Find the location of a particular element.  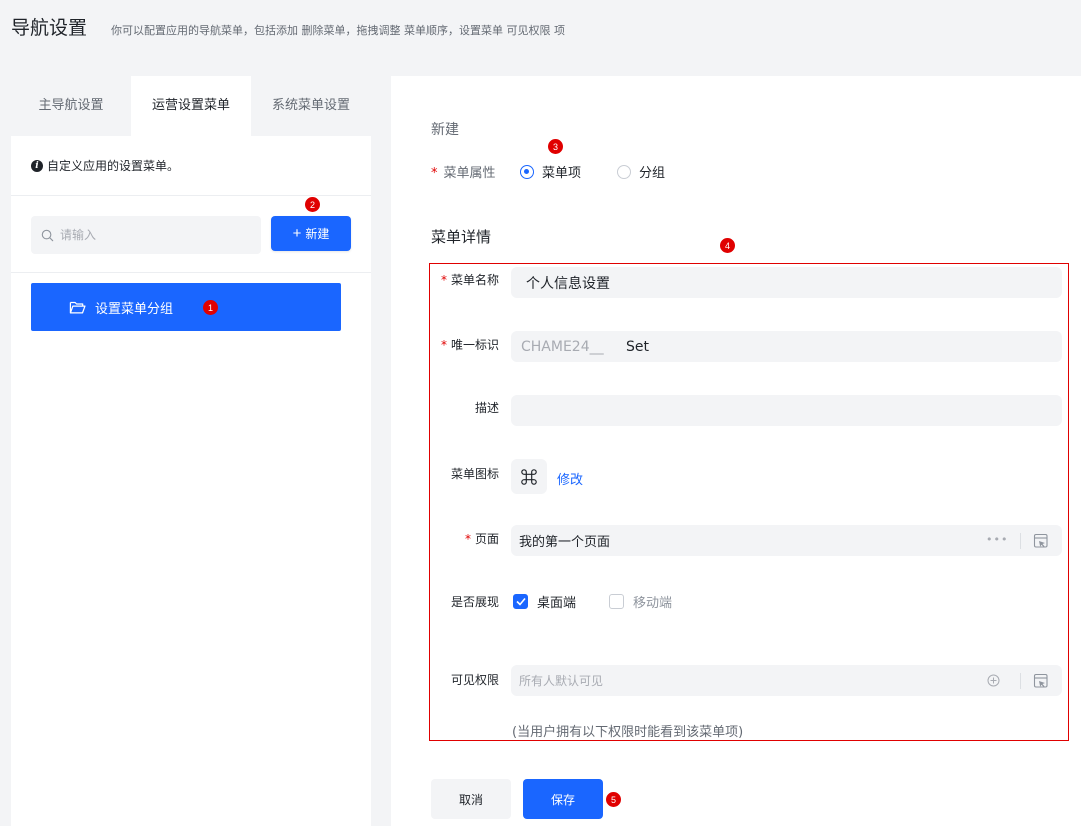

annotation-badge-1: 1 is located at coordinates (210, 307).